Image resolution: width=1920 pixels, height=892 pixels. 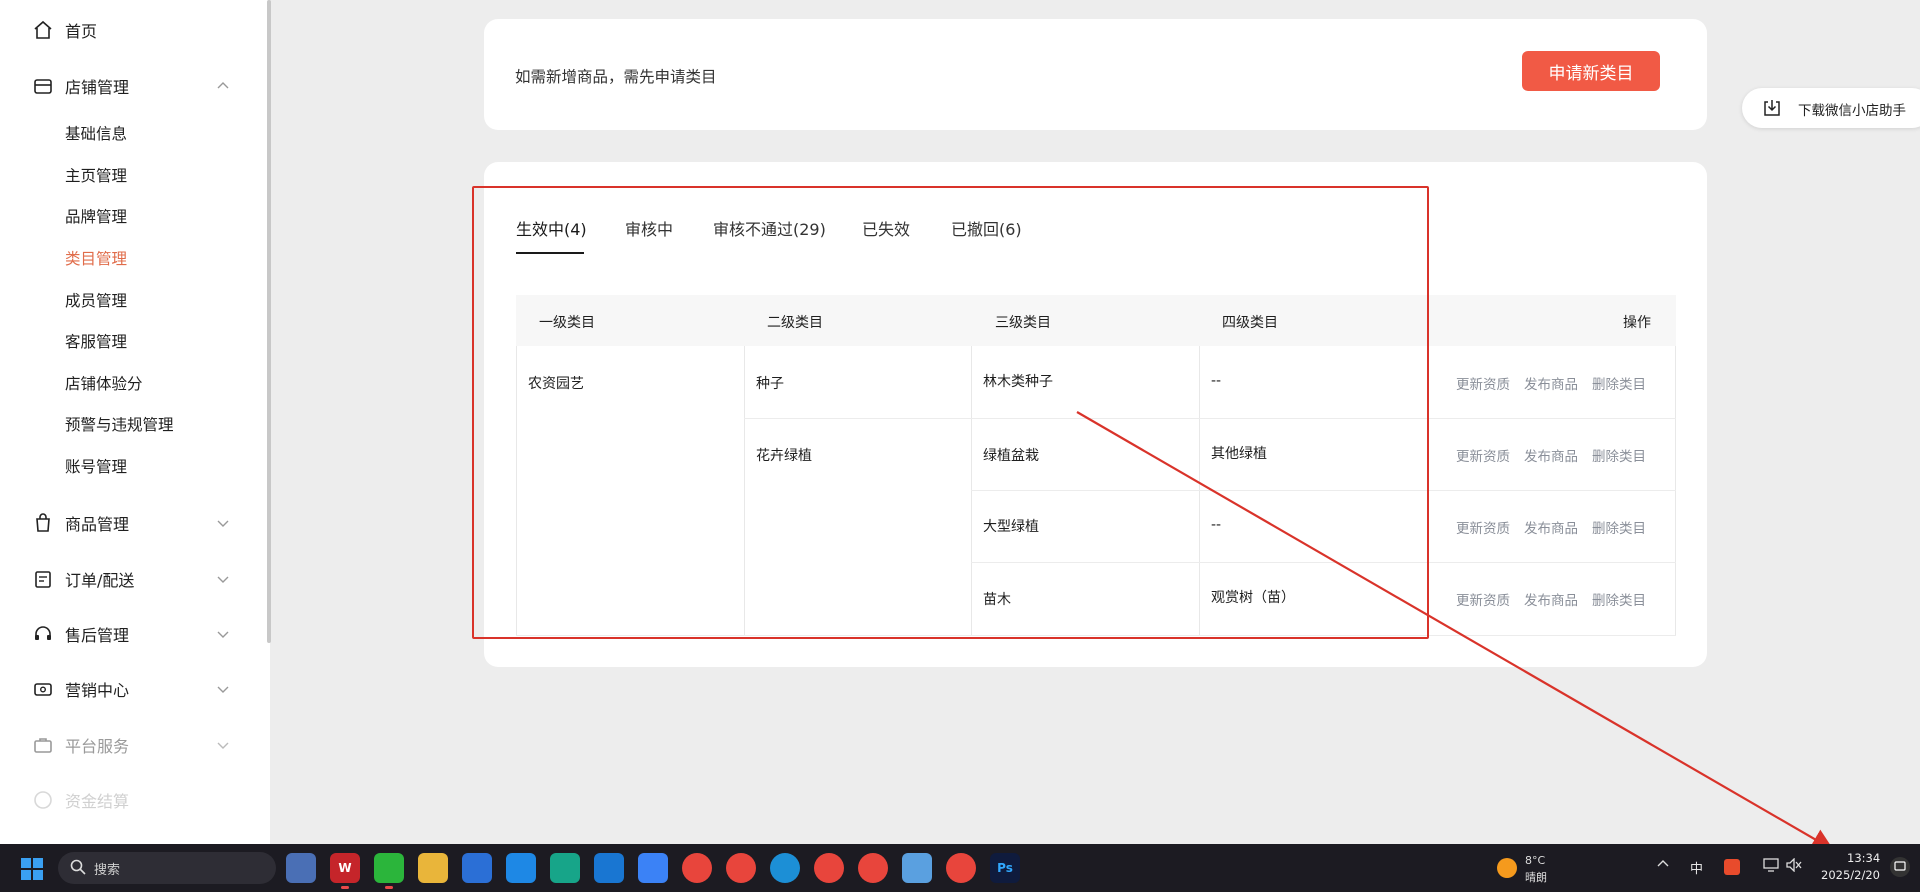 I want to click on sidebar-item-experience-score: 店铺体验分, so click(x=104, y=384).